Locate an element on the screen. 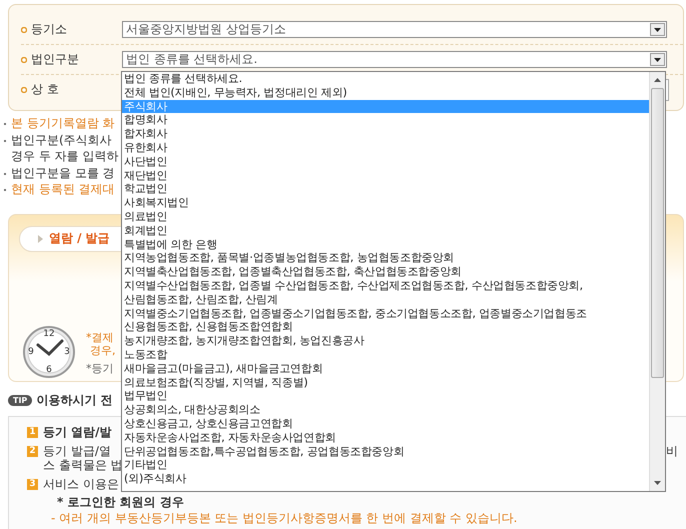 The height and width of the screenshot is (529, 686). dropdown-option: 법인 종류를 선택하세요. is located at coordinates (385, 79).